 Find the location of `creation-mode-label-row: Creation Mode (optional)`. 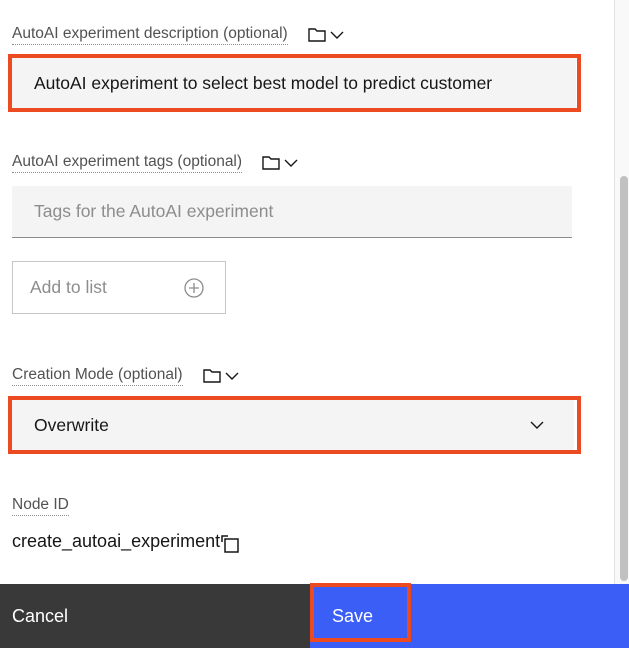

creation-mode-label-row: Creation Mode (optional) is located at coordinates (125, 376).